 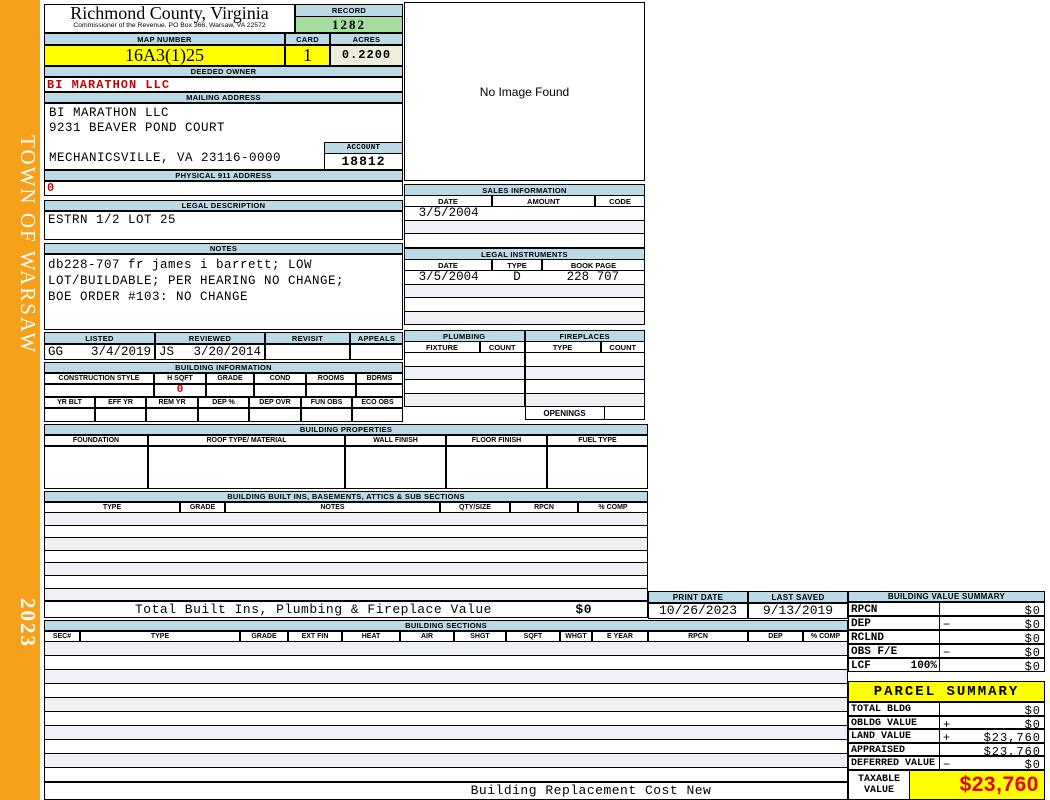 What do you see at coordinates (223, 248) in the screenshot?
I see `notes-header: NOTES` at bounding box center [223, 248].